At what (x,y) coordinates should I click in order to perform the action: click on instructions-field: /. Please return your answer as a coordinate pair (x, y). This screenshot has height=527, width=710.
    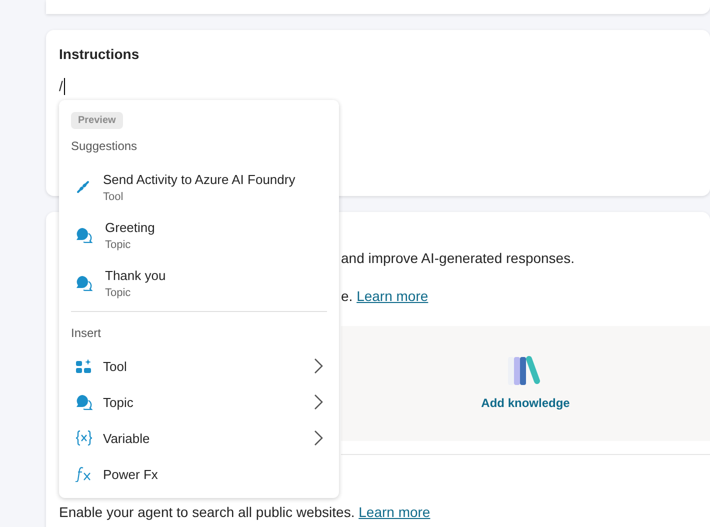
    Looking at the image, I should click on (61, 86).